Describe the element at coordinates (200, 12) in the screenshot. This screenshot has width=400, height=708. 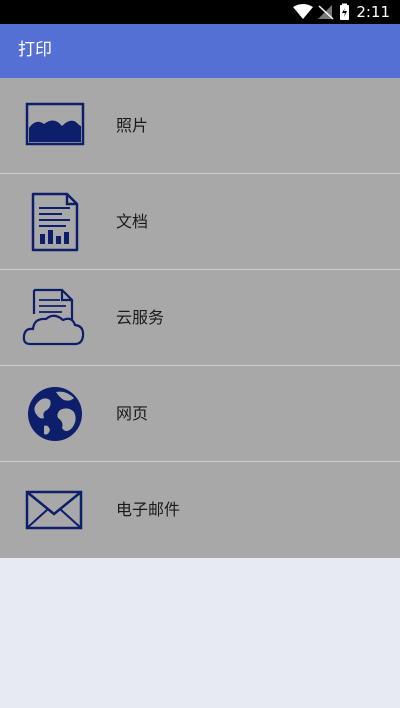
I see `status-bar: 2:11` at that location.